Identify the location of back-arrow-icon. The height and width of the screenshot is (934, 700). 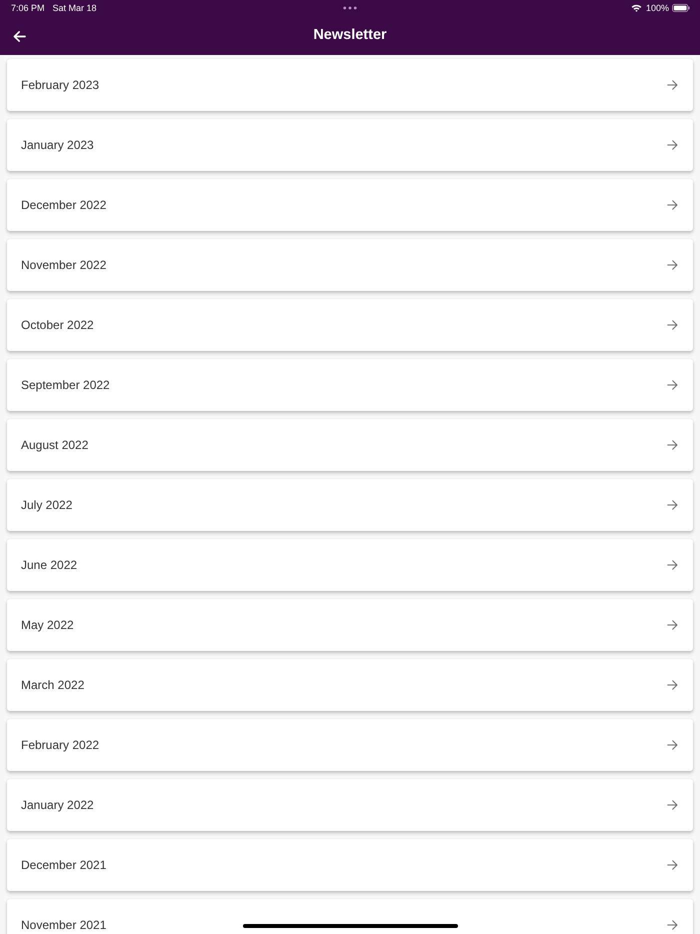
(19, 36).